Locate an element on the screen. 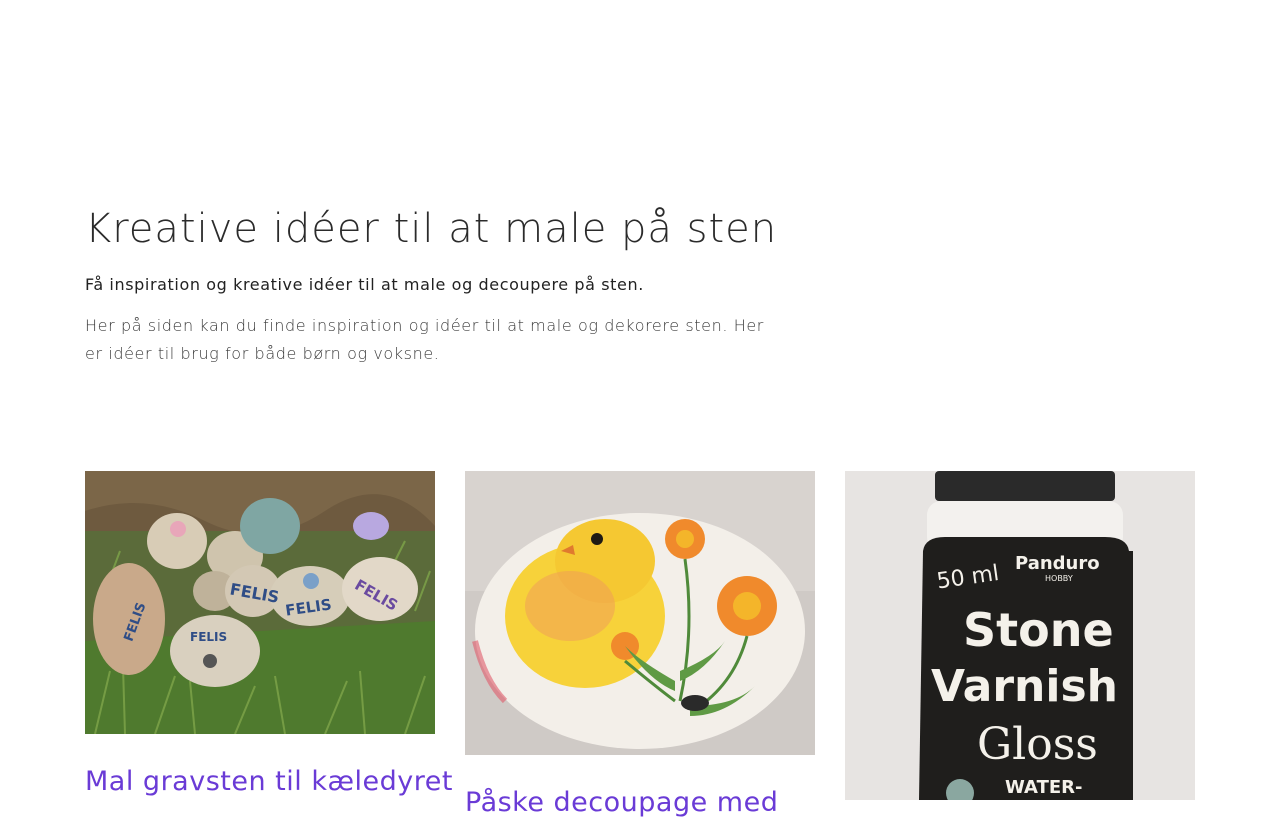 This screenshot has height=821, width=1280. bottle-label-gloss: Gloss is located at coordinates (1037, 744).